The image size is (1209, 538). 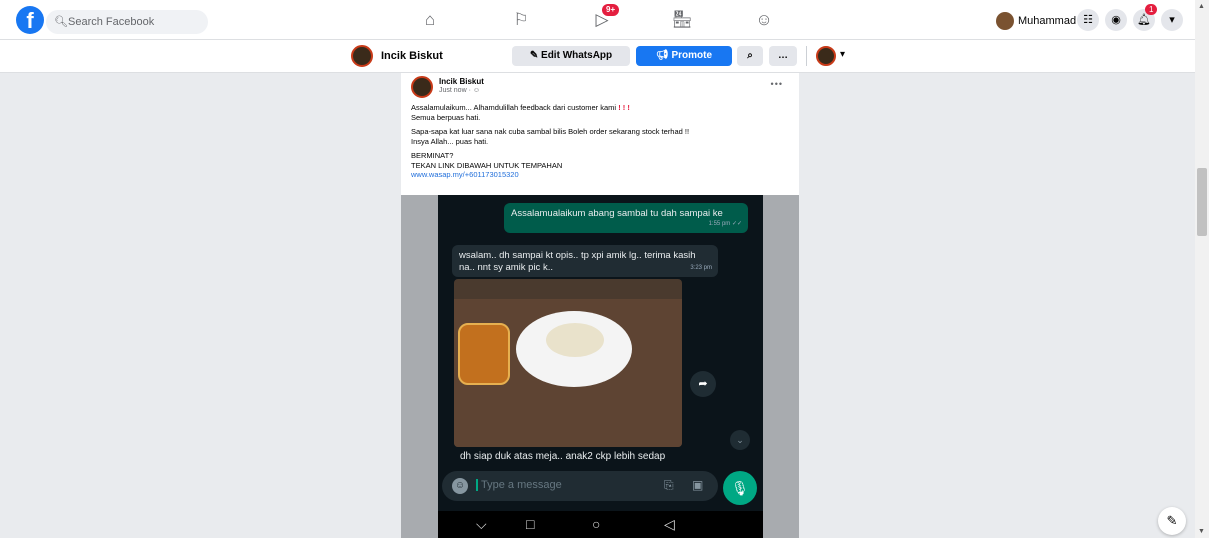 What do you see at coordinates (580, 486) in the screenshot?
I see `message-input-bar: ☺ Type a message ⎘ ▣` at bounding box center [580, 486].